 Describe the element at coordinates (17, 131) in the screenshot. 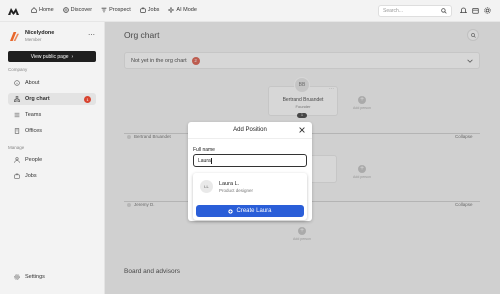

I see `building-icon` at that location.